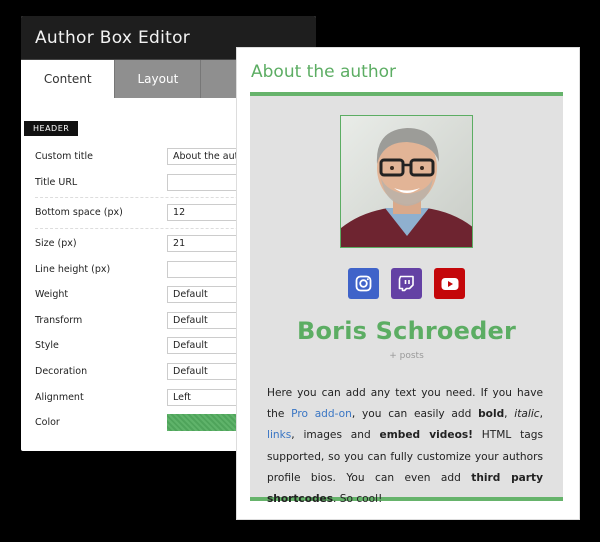 The height and width of the screenshot is (542, 600). Describe the element at coordinates (406, 356) in the screenshot. I see `author-posts-link: + posts` at that location.